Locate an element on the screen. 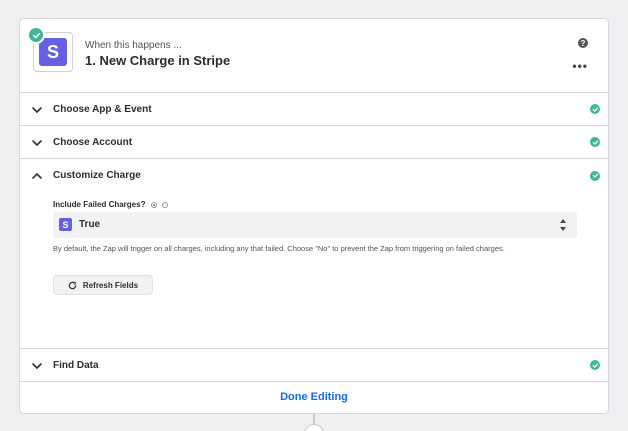 Image resolution: width=628 pixels, height=431 pixels. section-label: Choose Account is located at coordinates (93, 142).